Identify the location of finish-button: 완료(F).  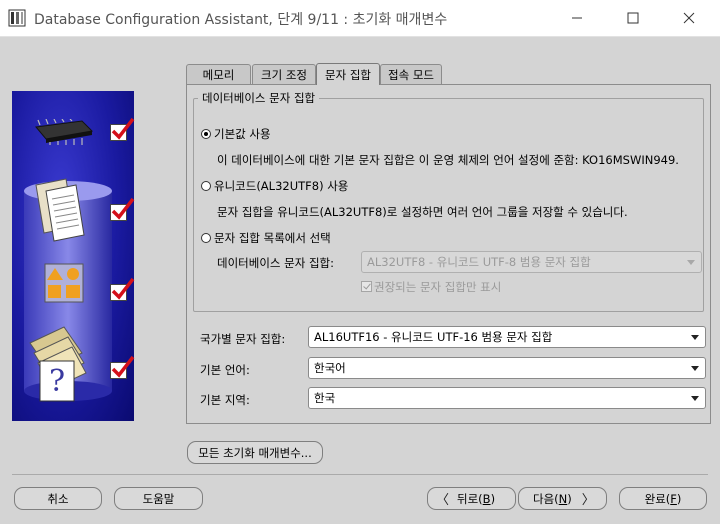
(663, 498).